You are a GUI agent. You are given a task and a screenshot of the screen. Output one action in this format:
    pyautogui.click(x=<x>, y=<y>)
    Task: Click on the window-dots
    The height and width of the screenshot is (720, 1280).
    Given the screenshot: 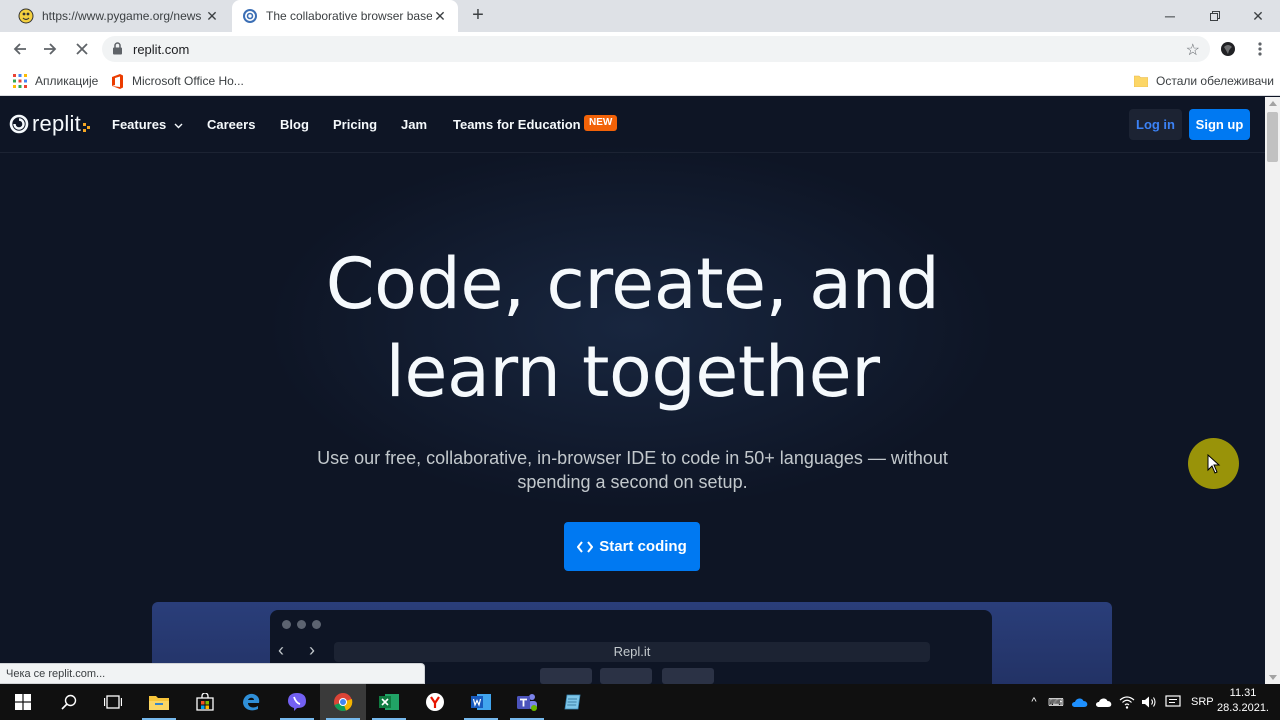 What is the action you would take?
    pyautogui.click(x=301, y=624)
    